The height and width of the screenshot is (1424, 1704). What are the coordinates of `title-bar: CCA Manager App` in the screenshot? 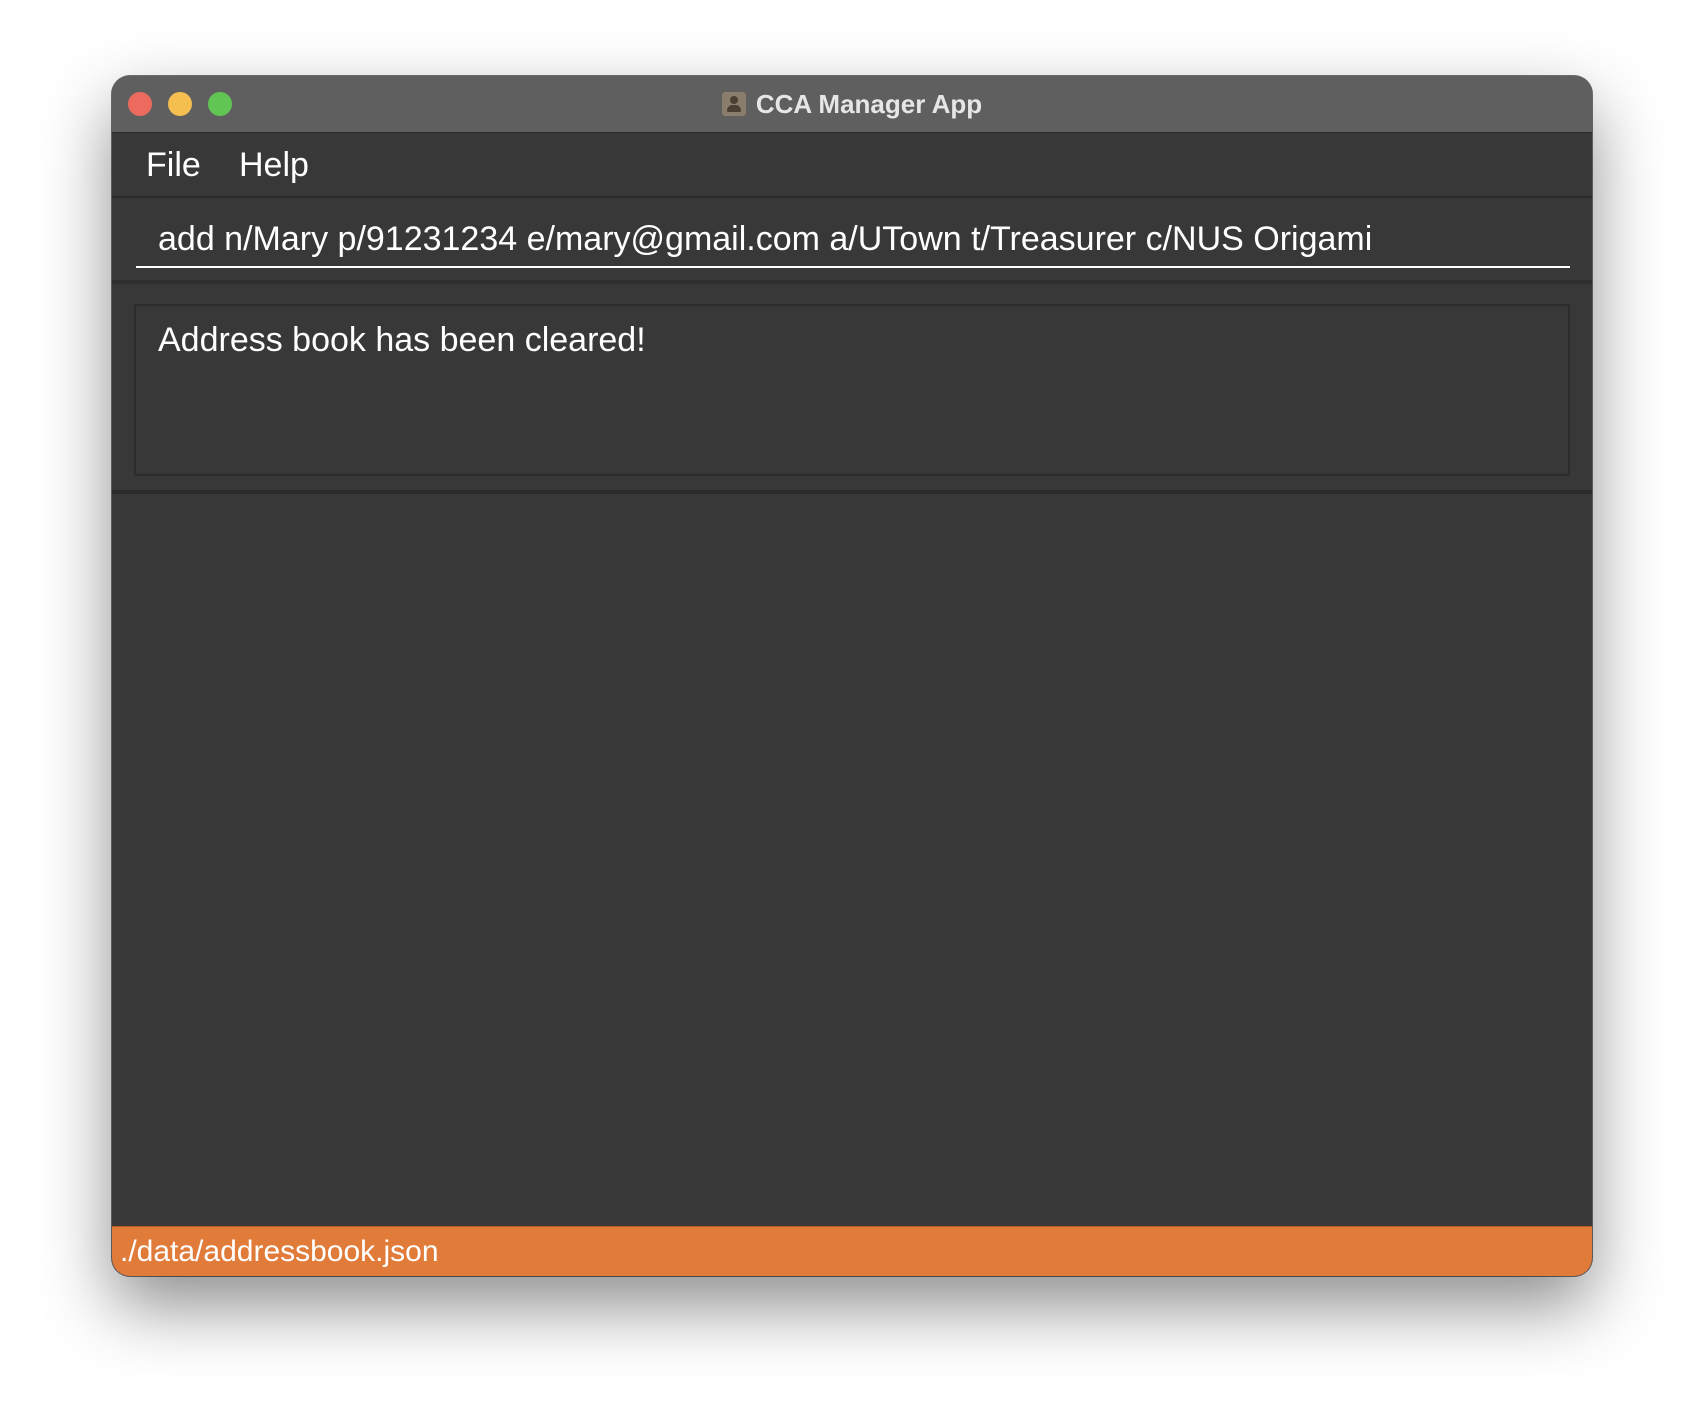 It's located at (852, 104).